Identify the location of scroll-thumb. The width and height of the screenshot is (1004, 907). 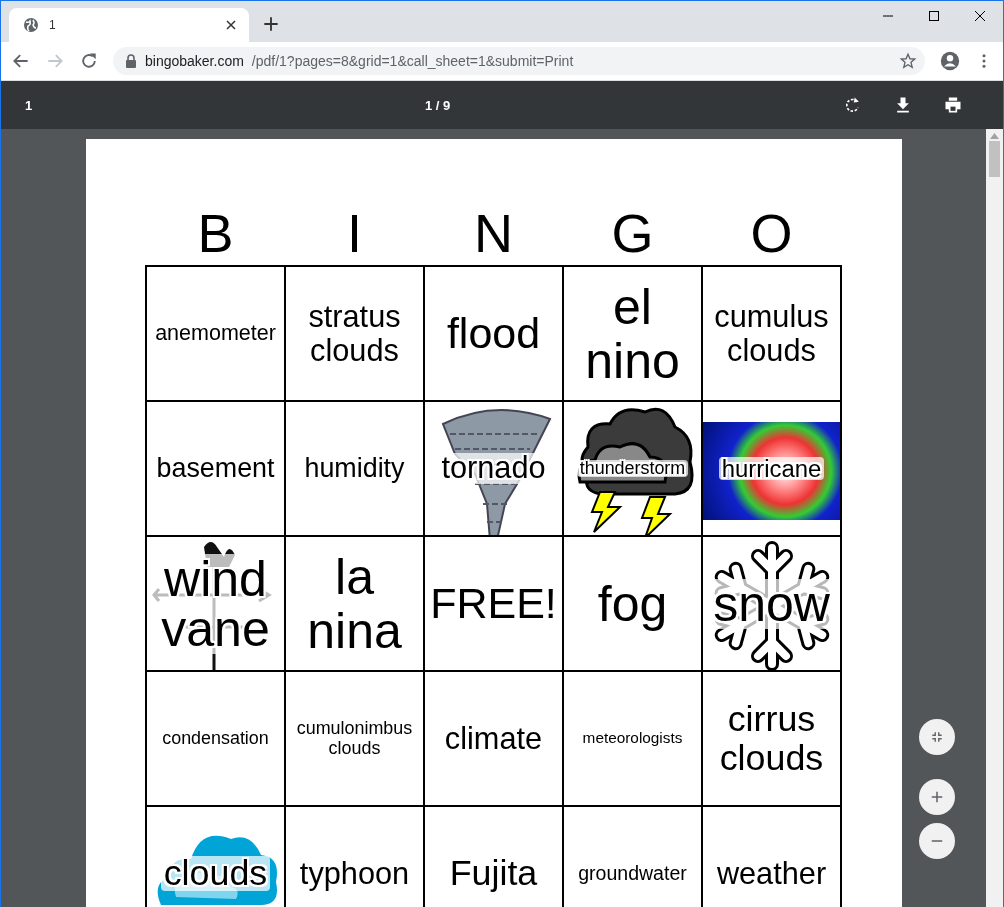
(994, 159).